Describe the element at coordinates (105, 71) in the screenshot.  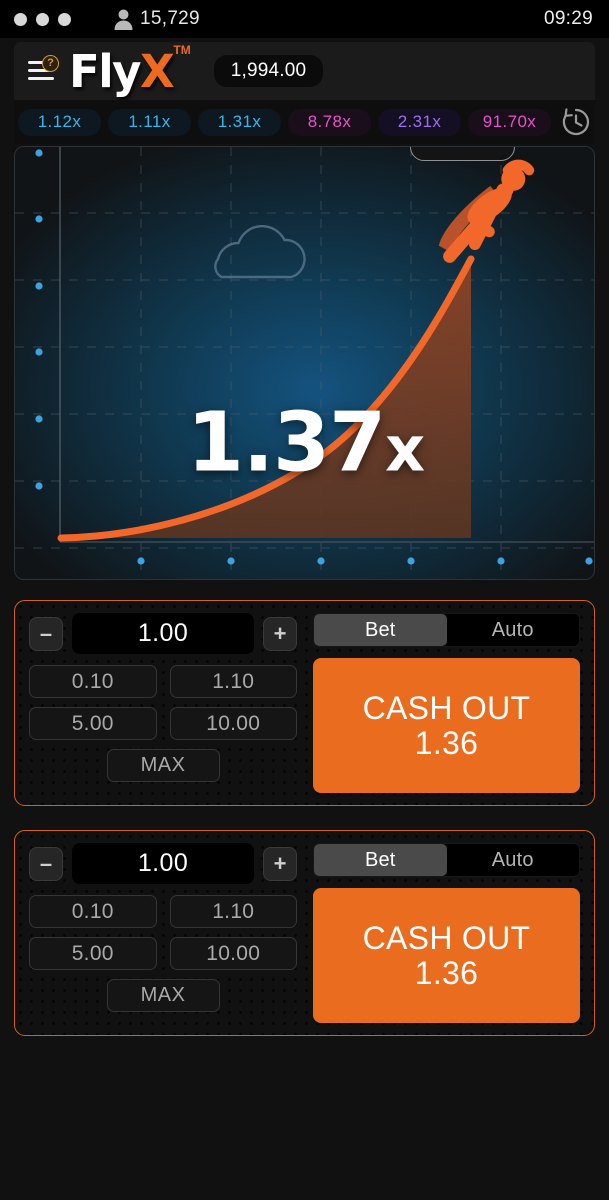
I see `logo-text-fly: Fly` at that location.